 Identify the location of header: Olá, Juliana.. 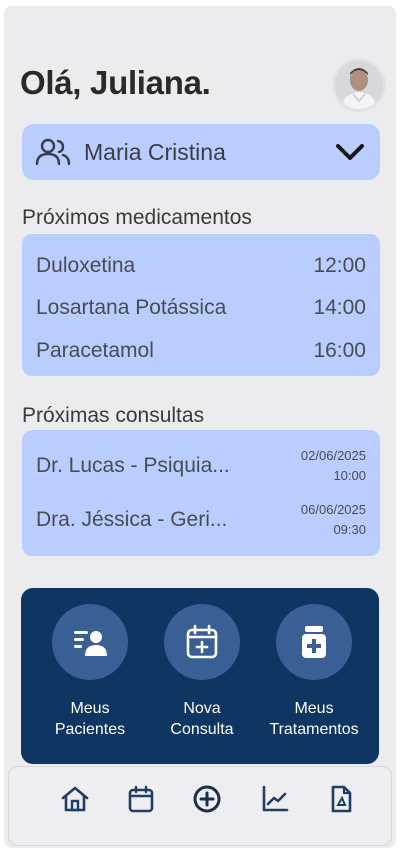
(203, 85).